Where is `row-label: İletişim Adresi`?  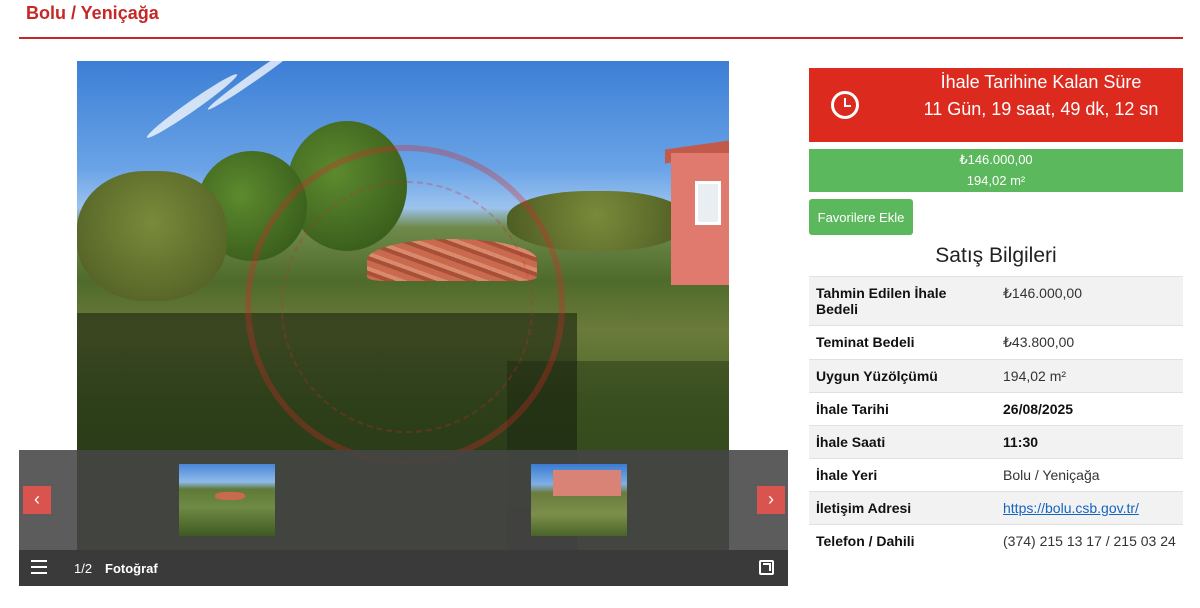 row-label: İletişim Adresi is located at coordinates (902, 508).